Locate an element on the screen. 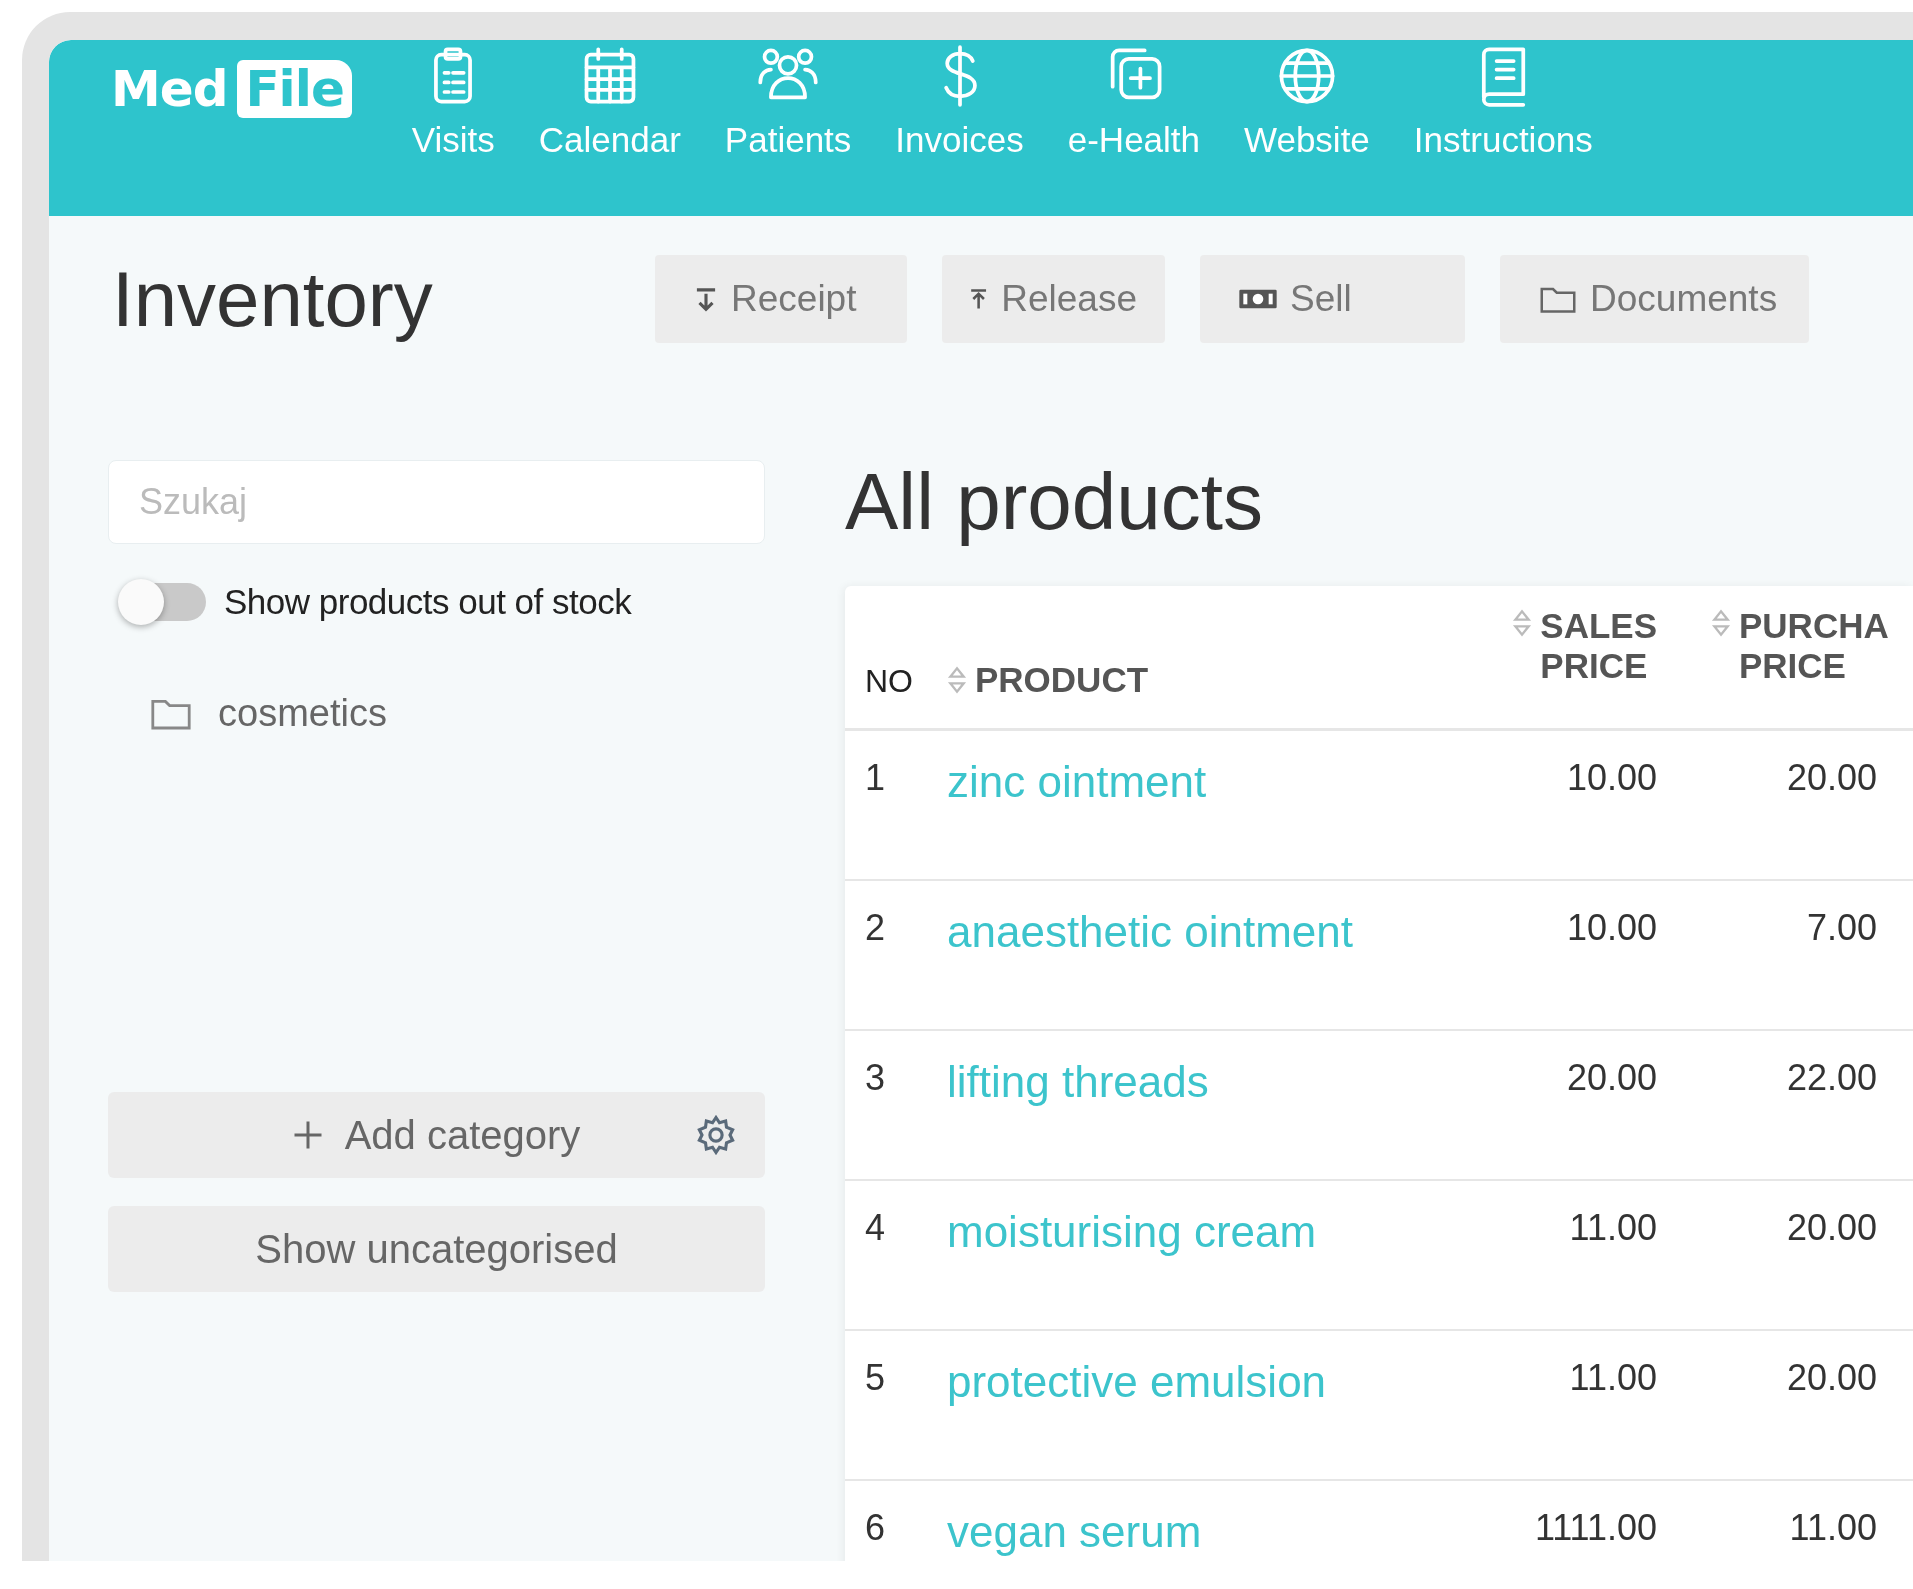 The height and width of the screenshot is (1589, 1913). table-cell-text: 7.00 is located at coordinates (1841, 928).